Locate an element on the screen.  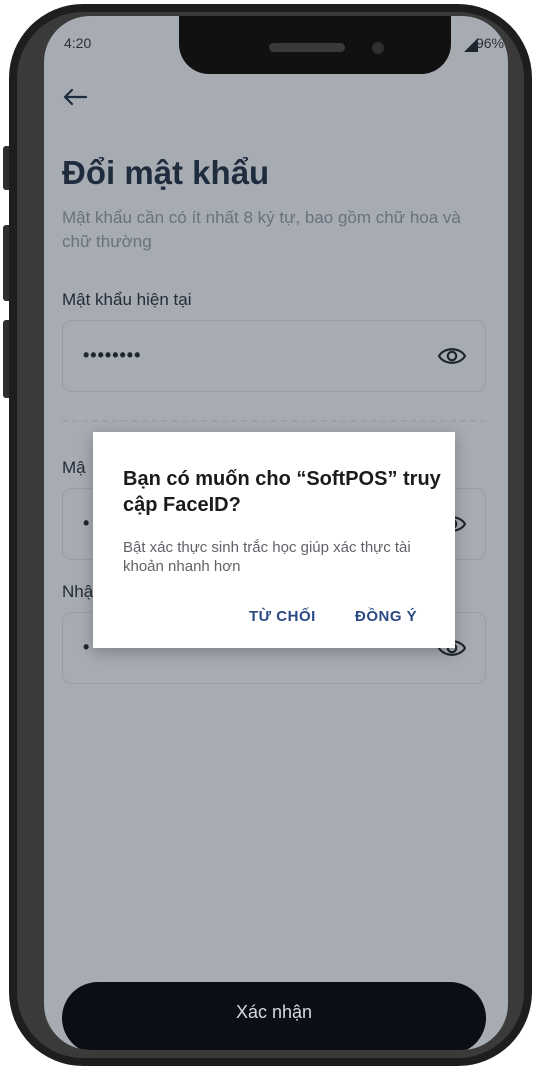
battery-level: 96% is located at coordinates (489, 43).